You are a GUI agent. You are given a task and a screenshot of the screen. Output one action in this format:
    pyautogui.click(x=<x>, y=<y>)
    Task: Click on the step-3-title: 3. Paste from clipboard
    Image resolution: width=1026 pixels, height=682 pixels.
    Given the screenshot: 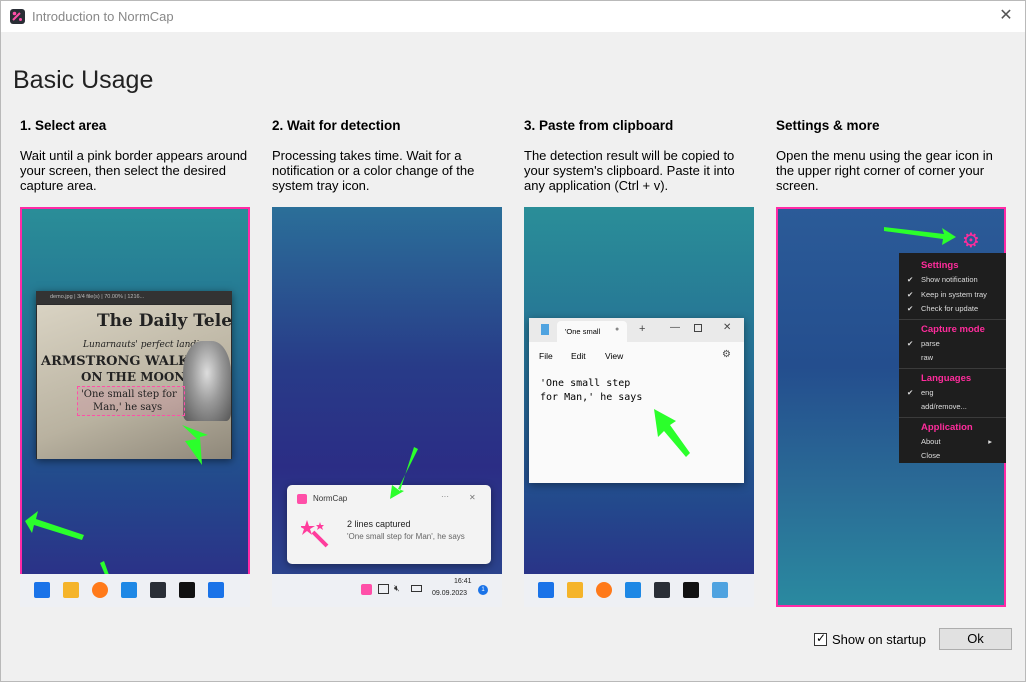 What is the action you would take?
    pyautogui.click(x=599, y=125)
    